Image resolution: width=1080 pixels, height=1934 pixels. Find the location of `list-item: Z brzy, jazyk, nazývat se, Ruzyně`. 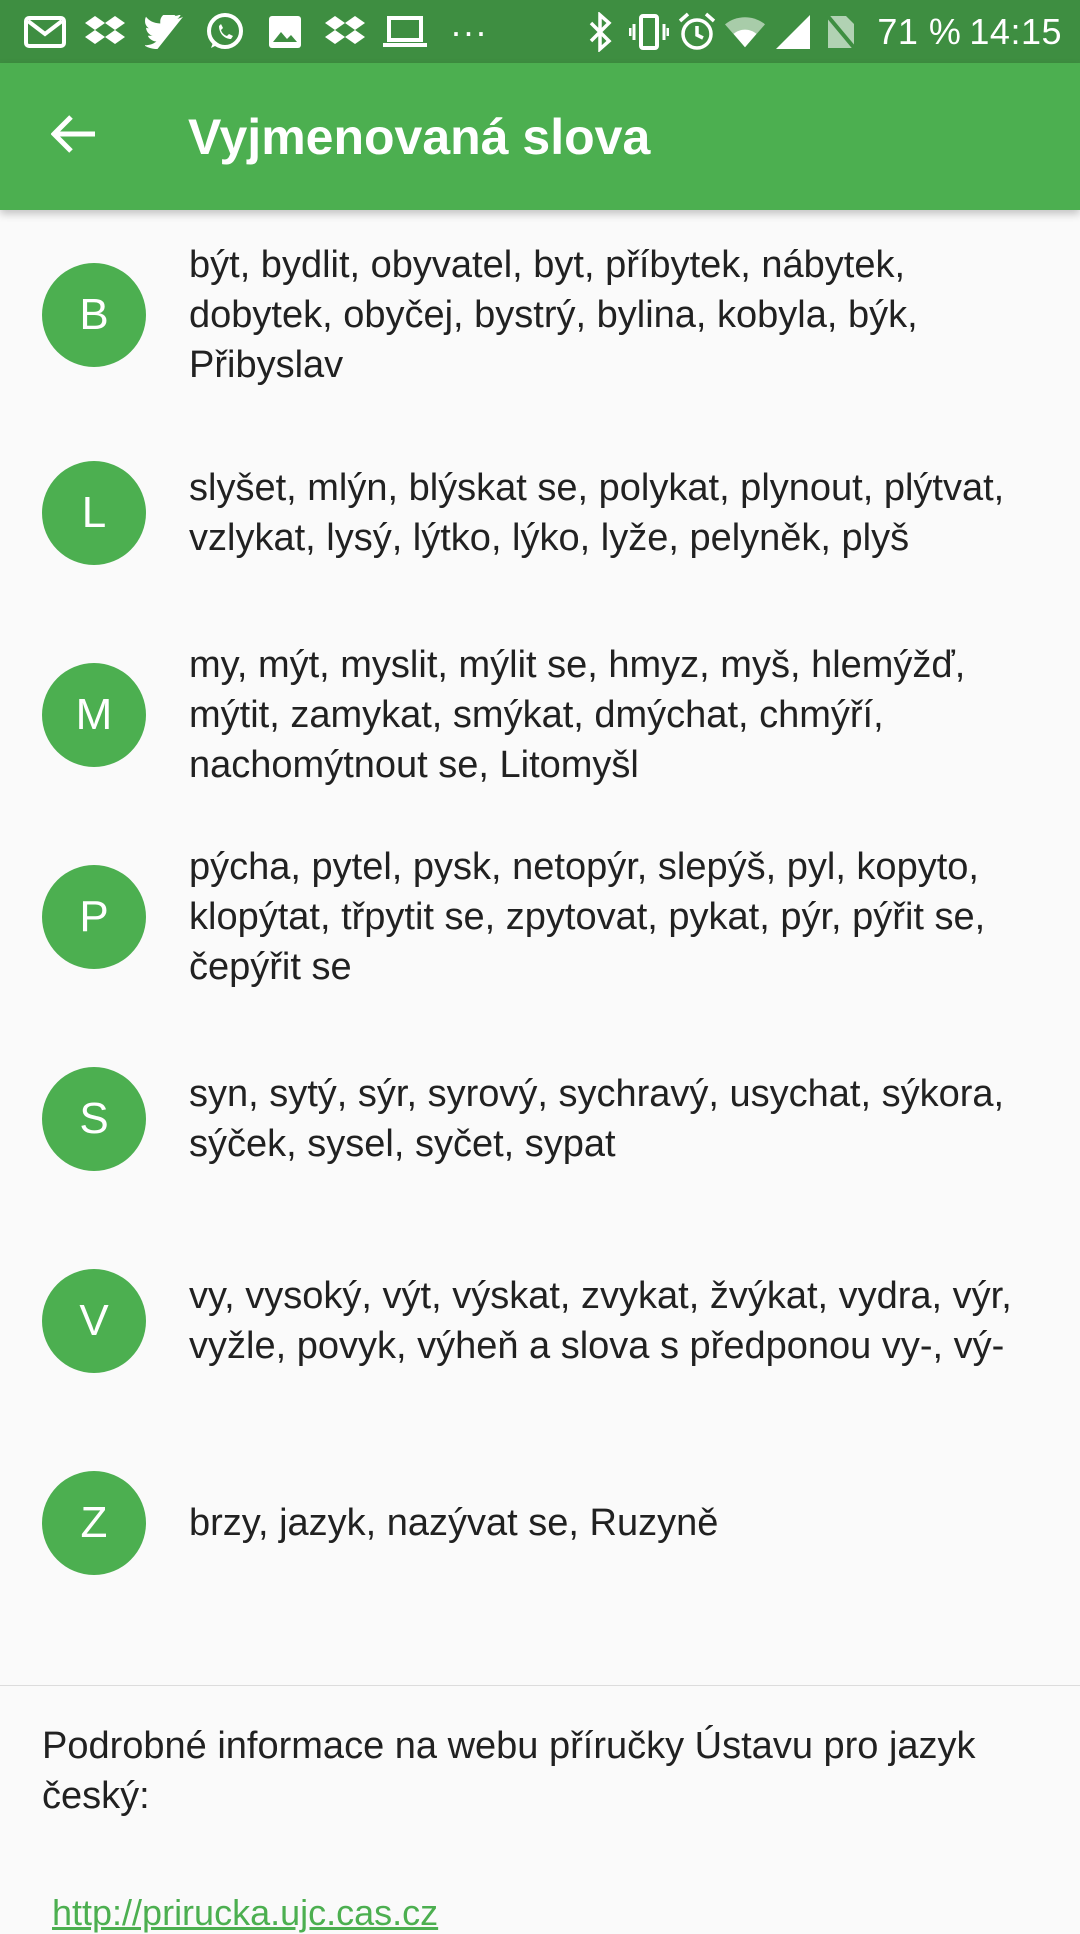

list-item: Z brzy, jazyk, nazývat se, Ruzyně is located at coordinates (540, 1523).